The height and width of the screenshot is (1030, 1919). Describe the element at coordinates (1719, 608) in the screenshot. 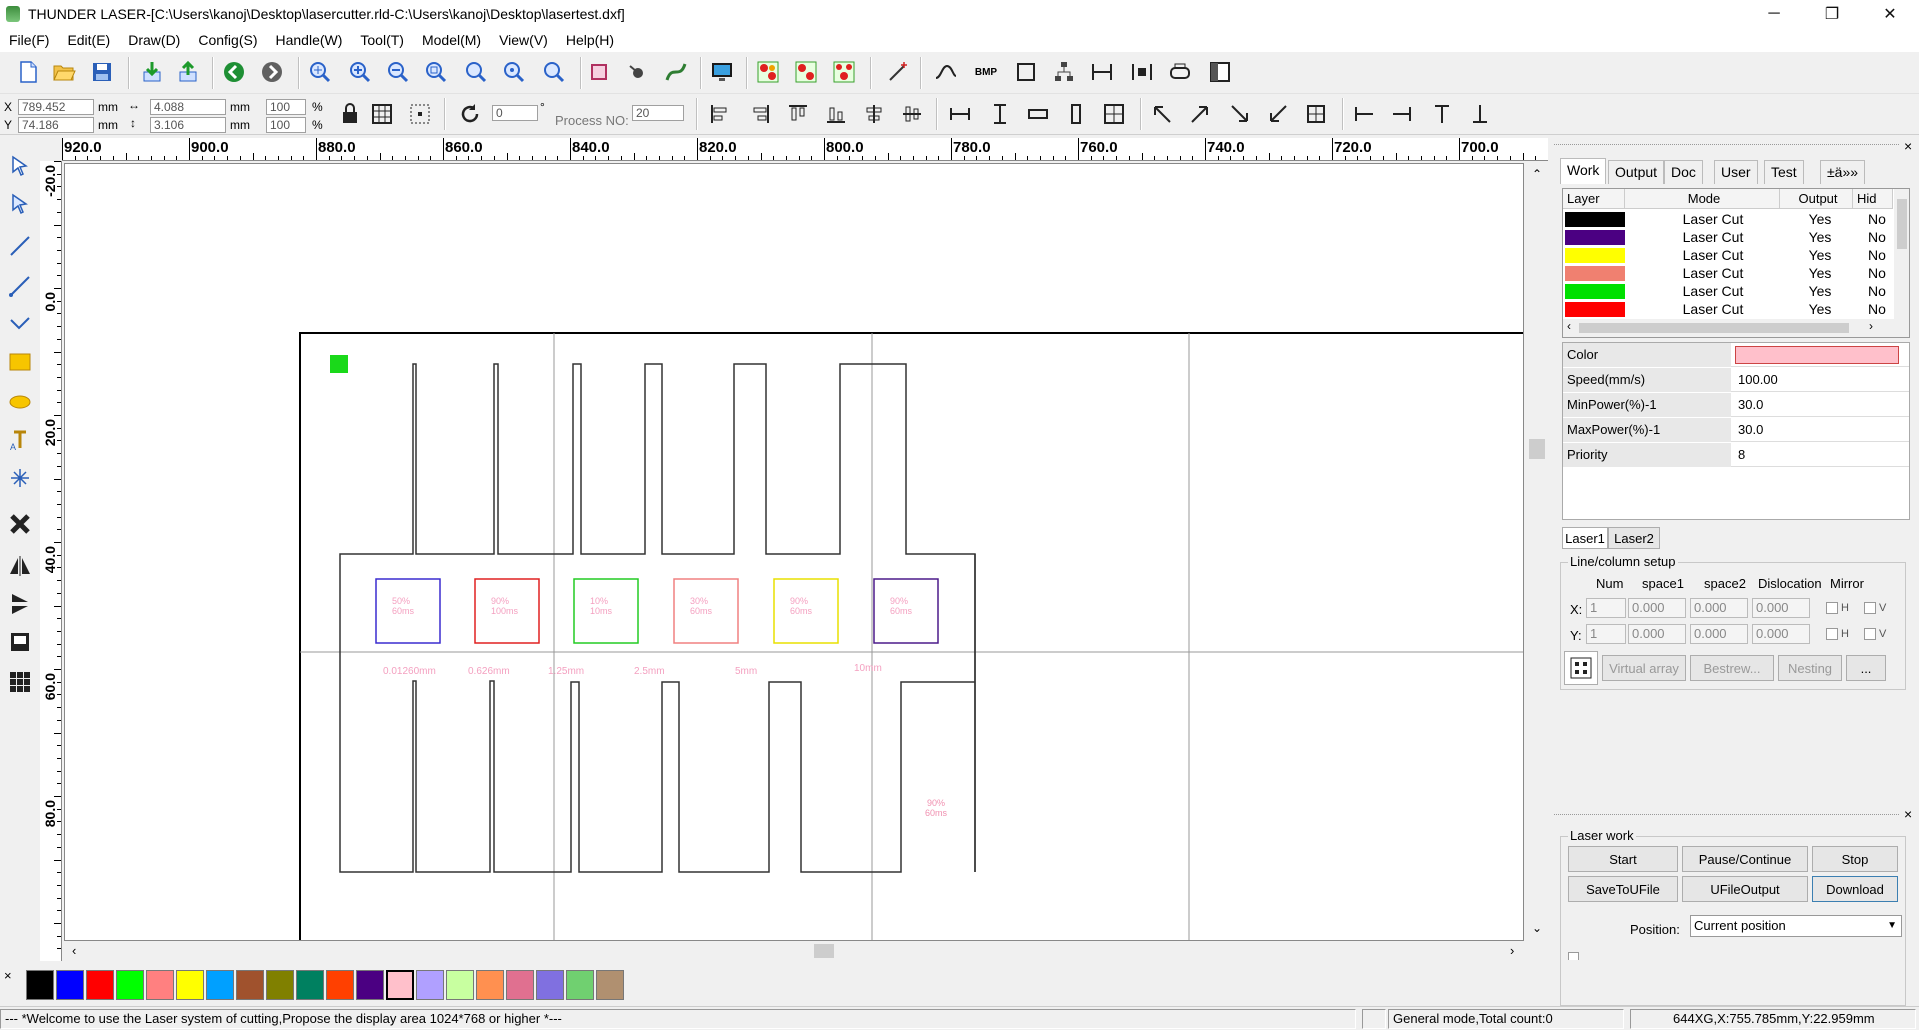

I see `array-x-space2: 0.000` at that location.